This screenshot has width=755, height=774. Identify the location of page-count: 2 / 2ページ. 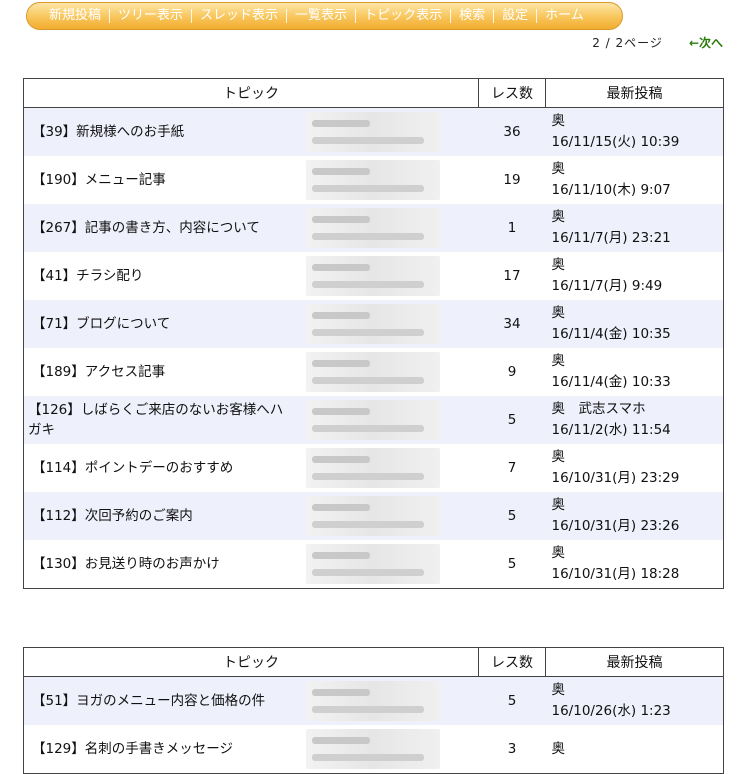
(627, 43).